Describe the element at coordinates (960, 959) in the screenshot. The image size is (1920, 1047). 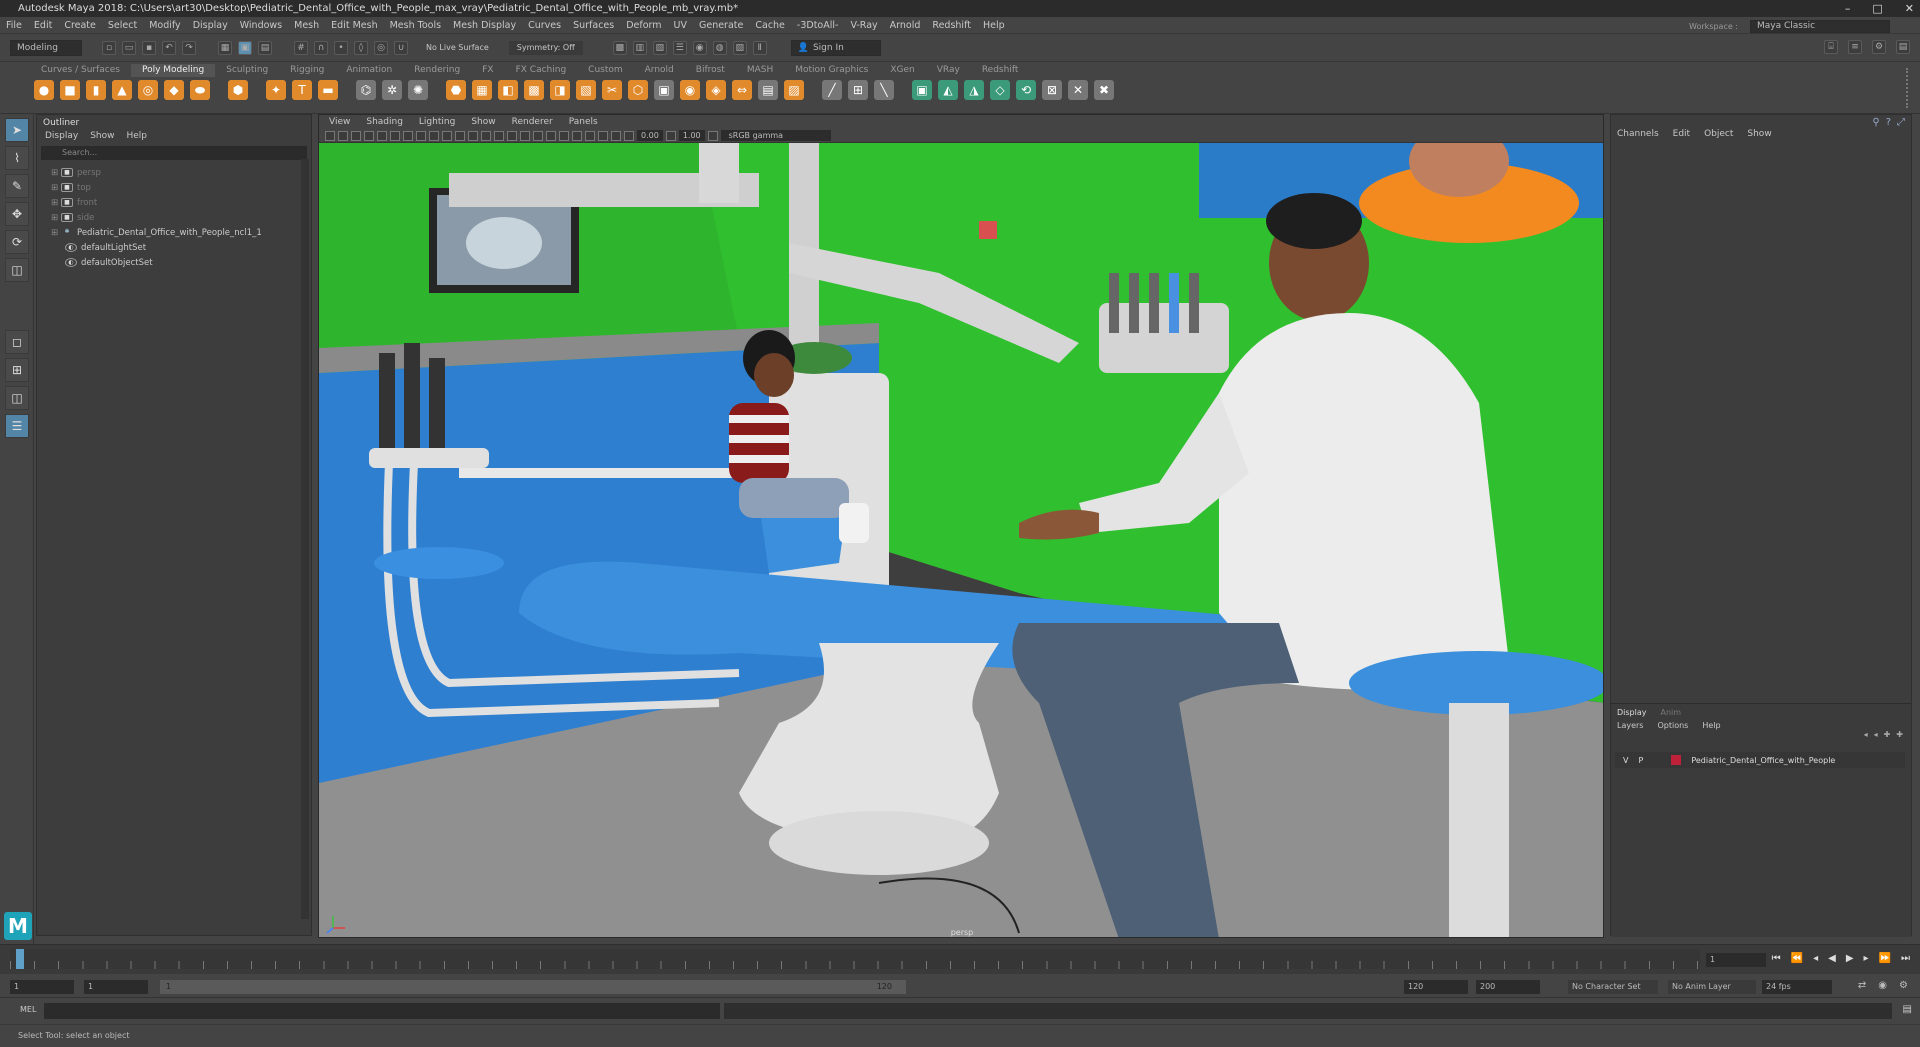
I see `time-slider: 1 ⏮ ⏪ ◂ ◀ ▶ ▸ ⏩ ⏭` at that location.